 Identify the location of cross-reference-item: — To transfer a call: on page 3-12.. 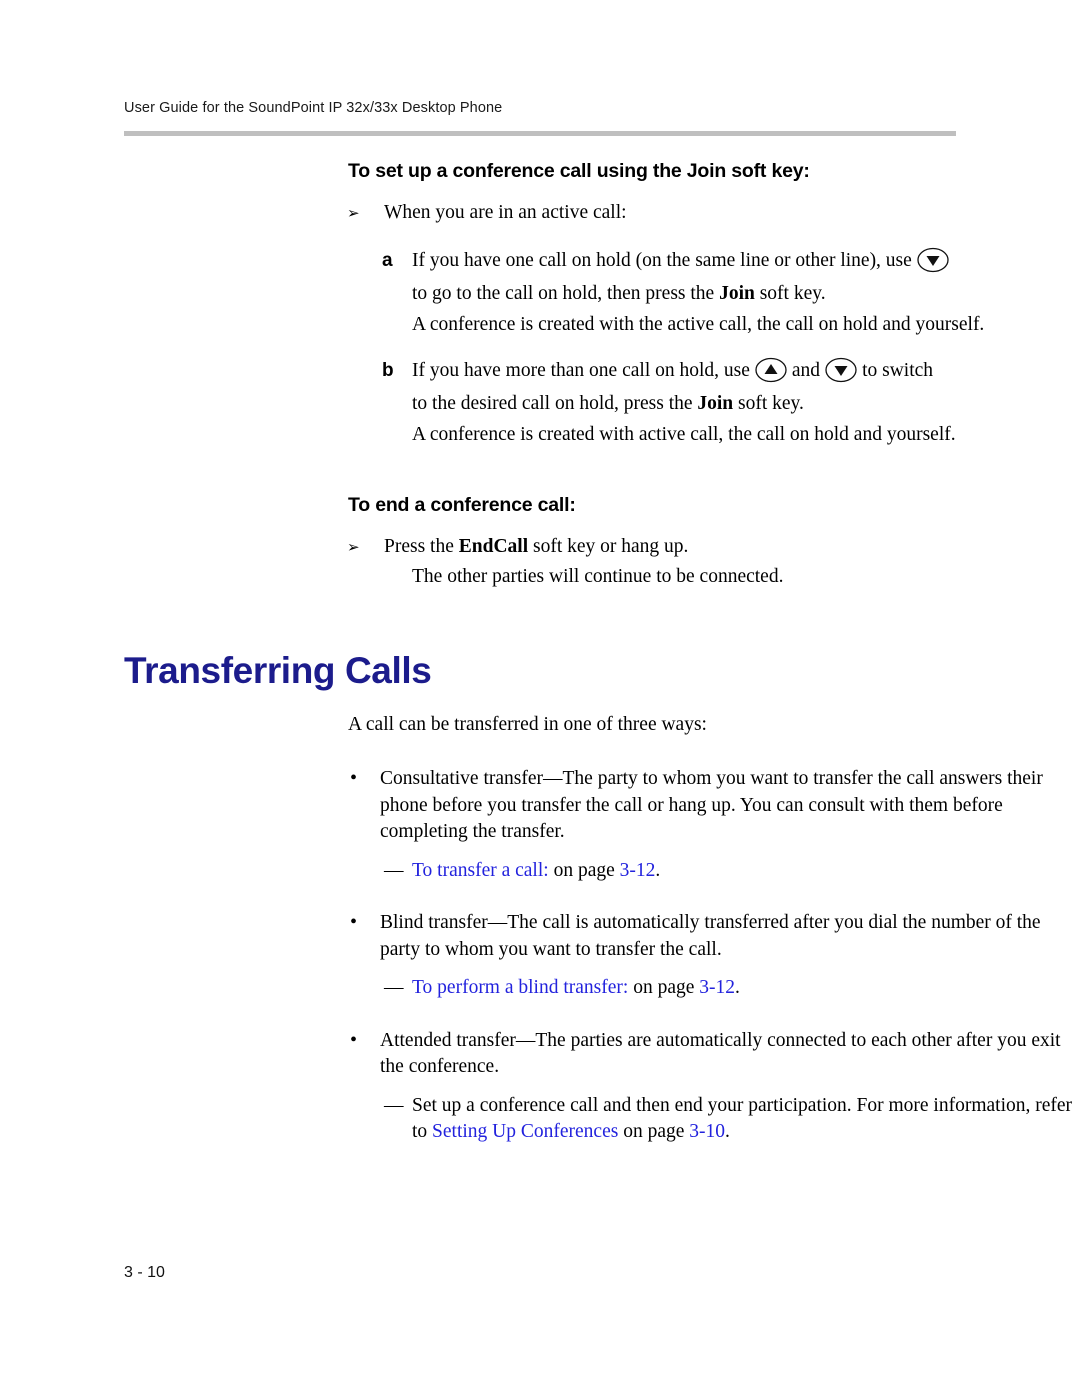
(540, 871).